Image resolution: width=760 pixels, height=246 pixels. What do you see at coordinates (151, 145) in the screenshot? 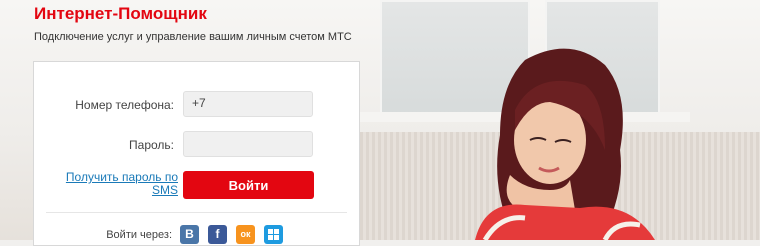
I see `password-label: Пароль:` at bounding box center [151, 145].